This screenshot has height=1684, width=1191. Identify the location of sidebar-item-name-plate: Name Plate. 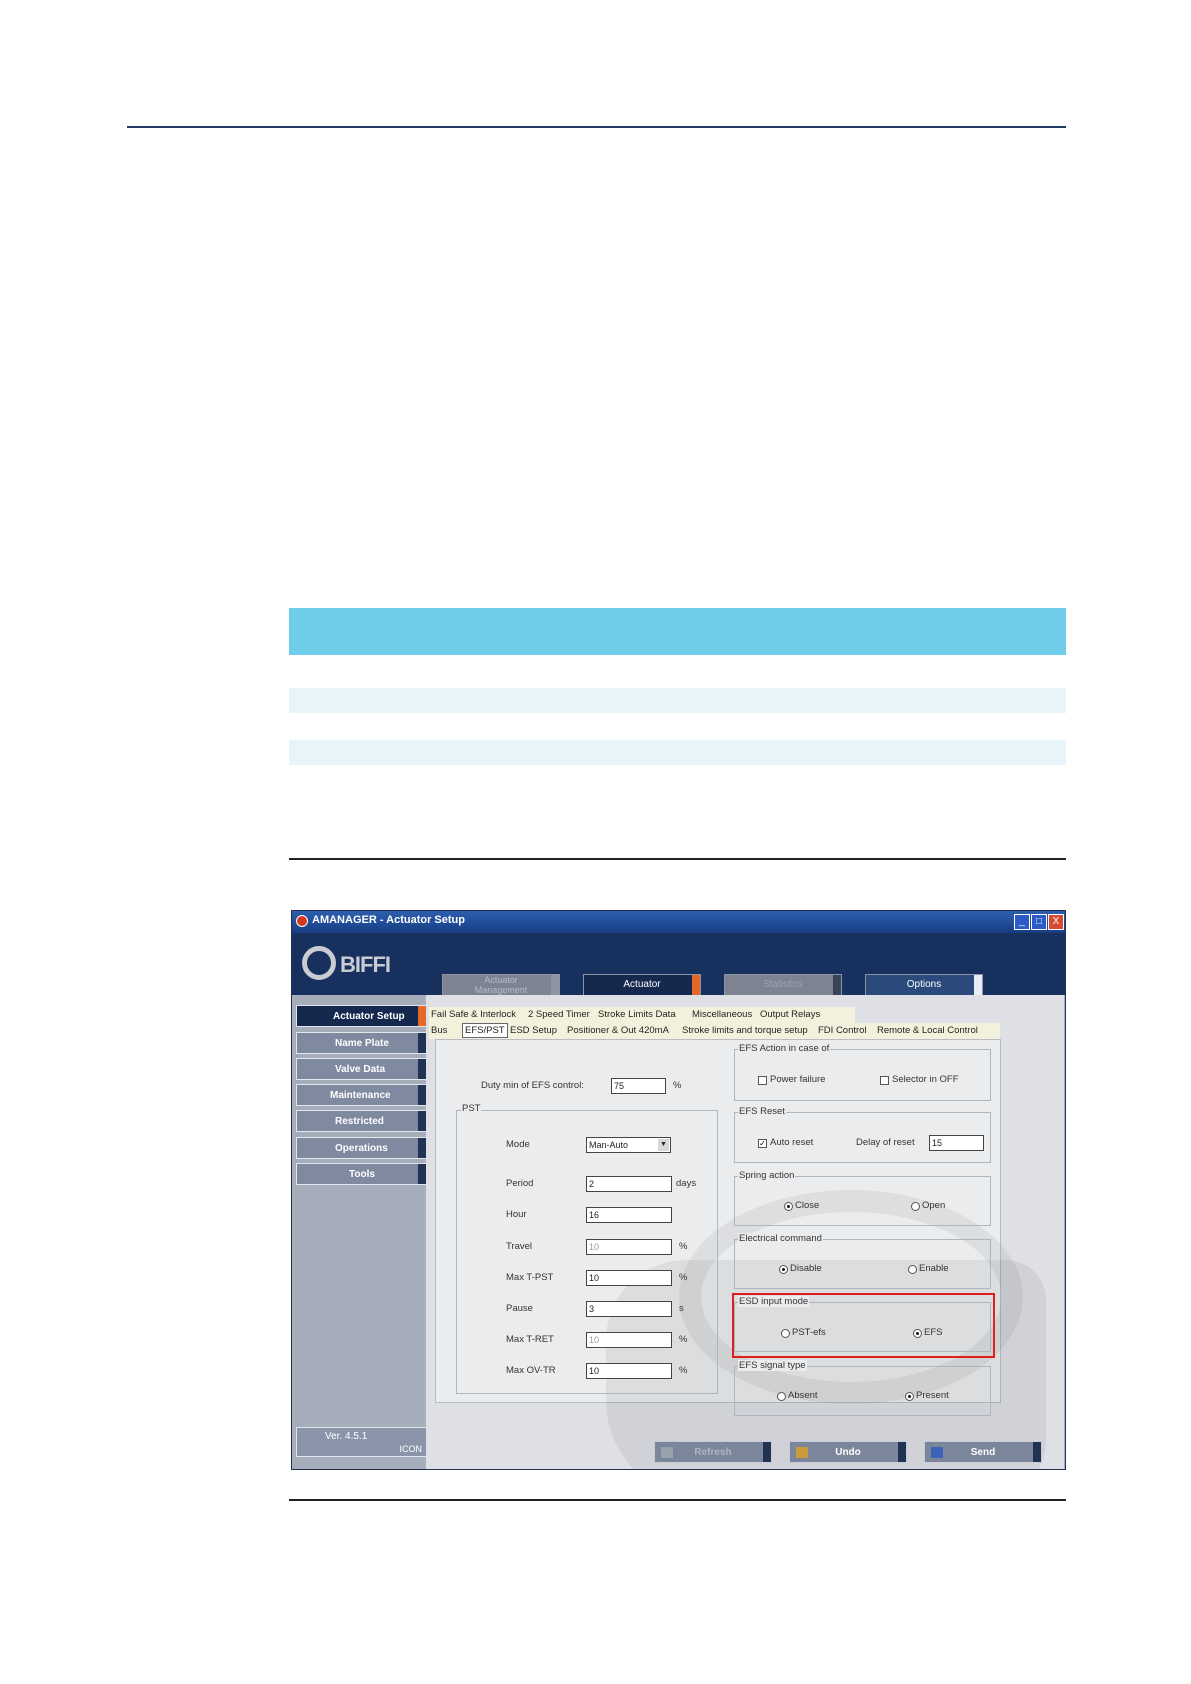
(361, 1043).